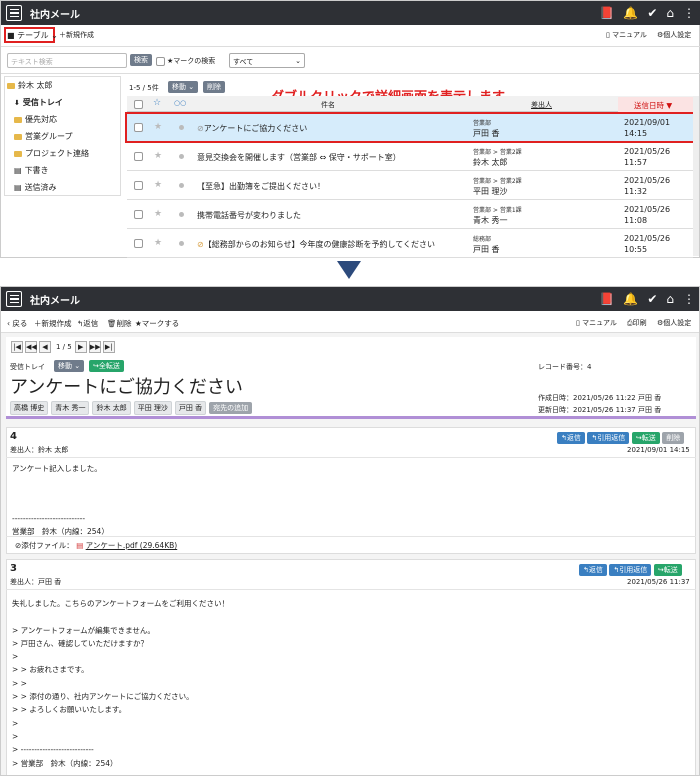 This screenshot has width=700, height=776. Describe the element at coordinates (29, 408) in the screenshot. I see `recipient-tag: 高橋 博史` at that location.